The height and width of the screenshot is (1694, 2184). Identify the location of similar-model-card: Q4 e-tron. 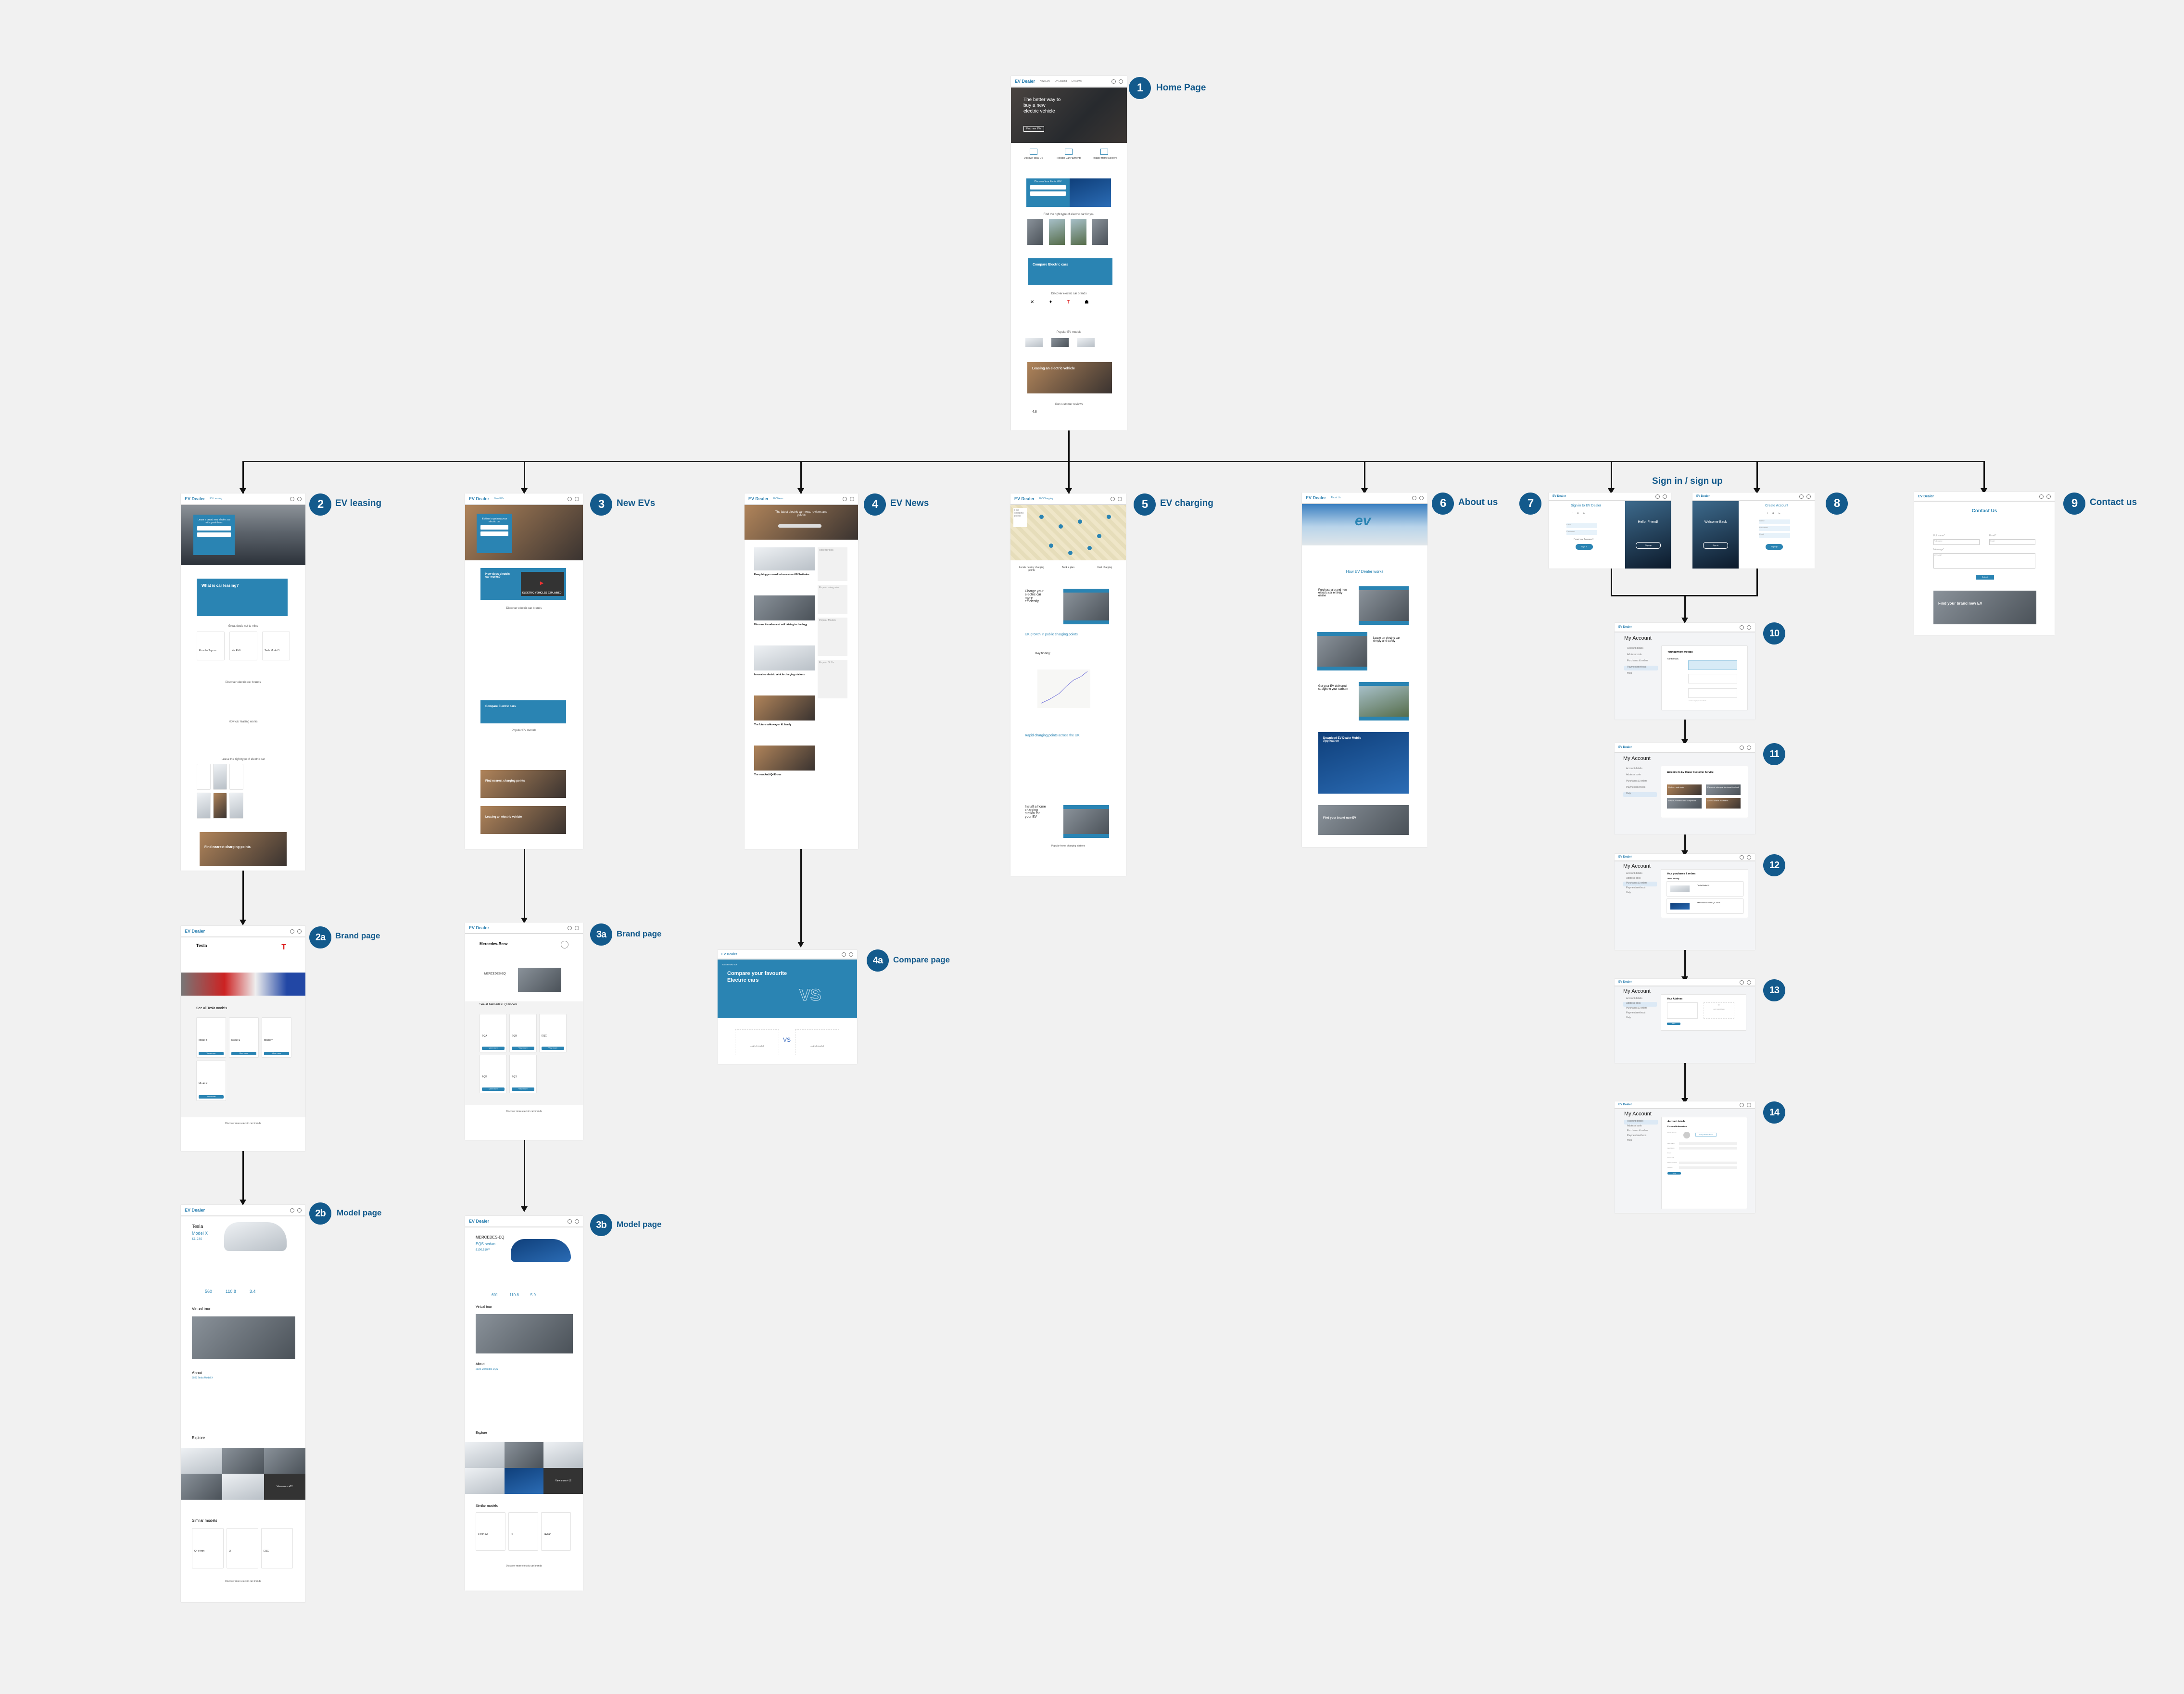
(208, 1548).